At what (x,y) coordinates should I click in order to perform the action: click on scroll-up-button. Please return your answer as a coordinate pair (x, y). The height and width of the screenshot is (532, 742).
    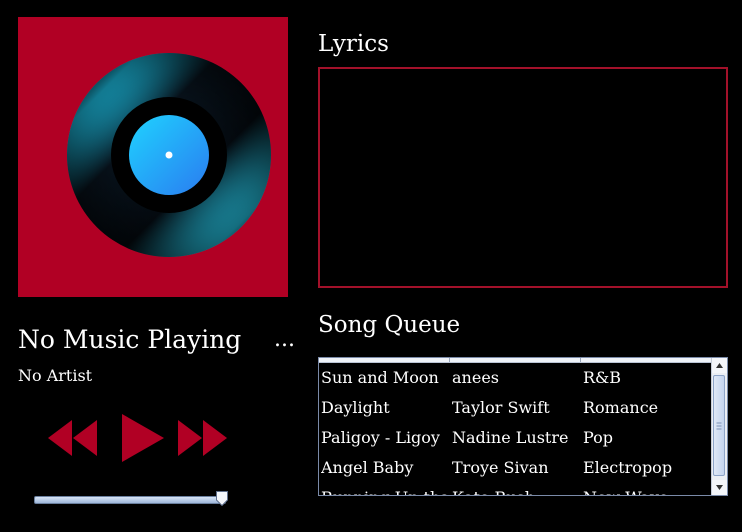
    Looking at the image, I should click on (719, 365).